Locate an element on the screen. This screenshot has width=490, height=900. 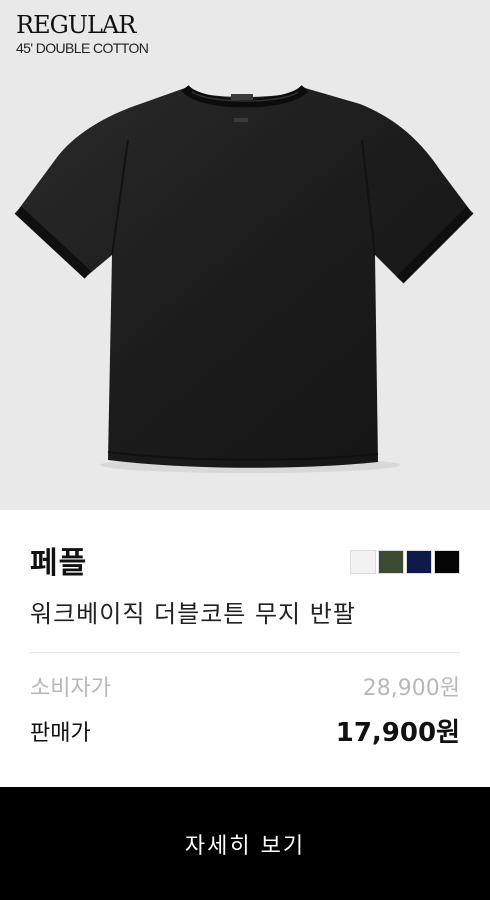
sale-price-value: 17,900원 is located at coordinates (397, 733).